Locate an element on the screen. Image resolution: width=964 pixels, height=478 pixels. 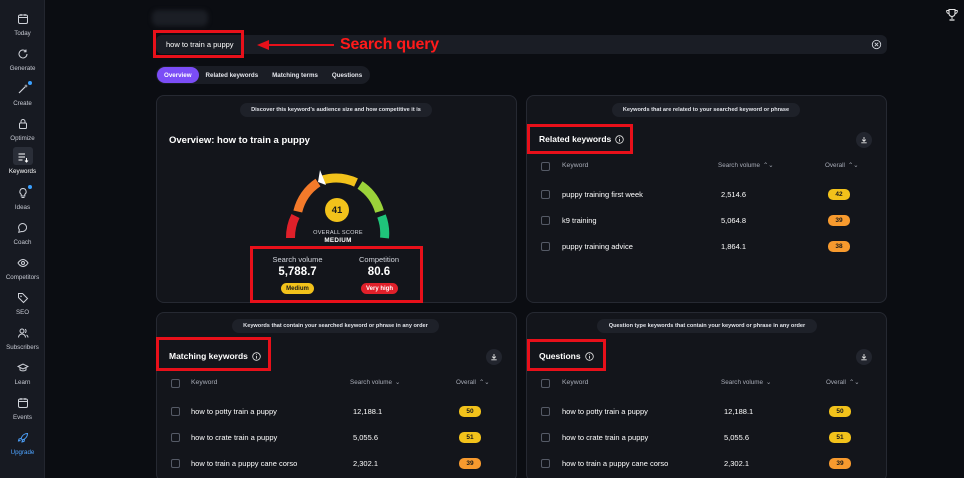
users-icon is located at coordinates (22, 333).